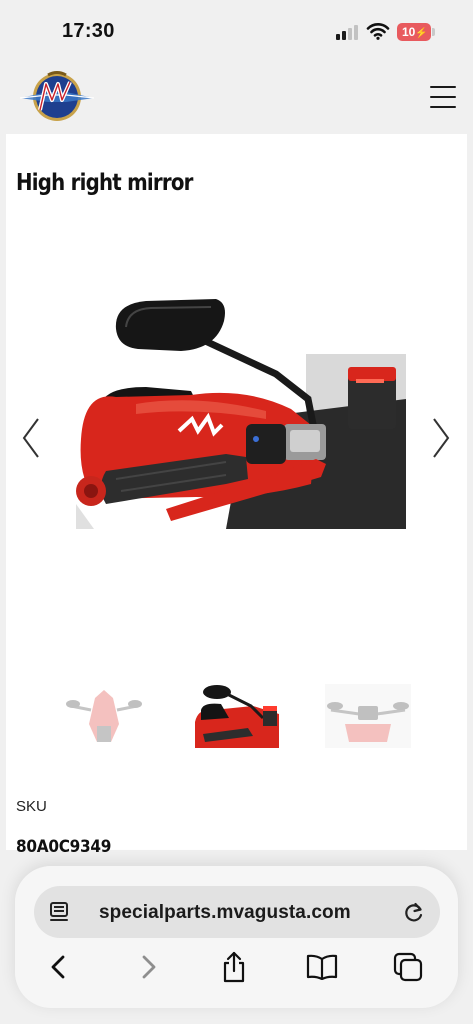  I want to click on battery-nub, so click(433, 32).